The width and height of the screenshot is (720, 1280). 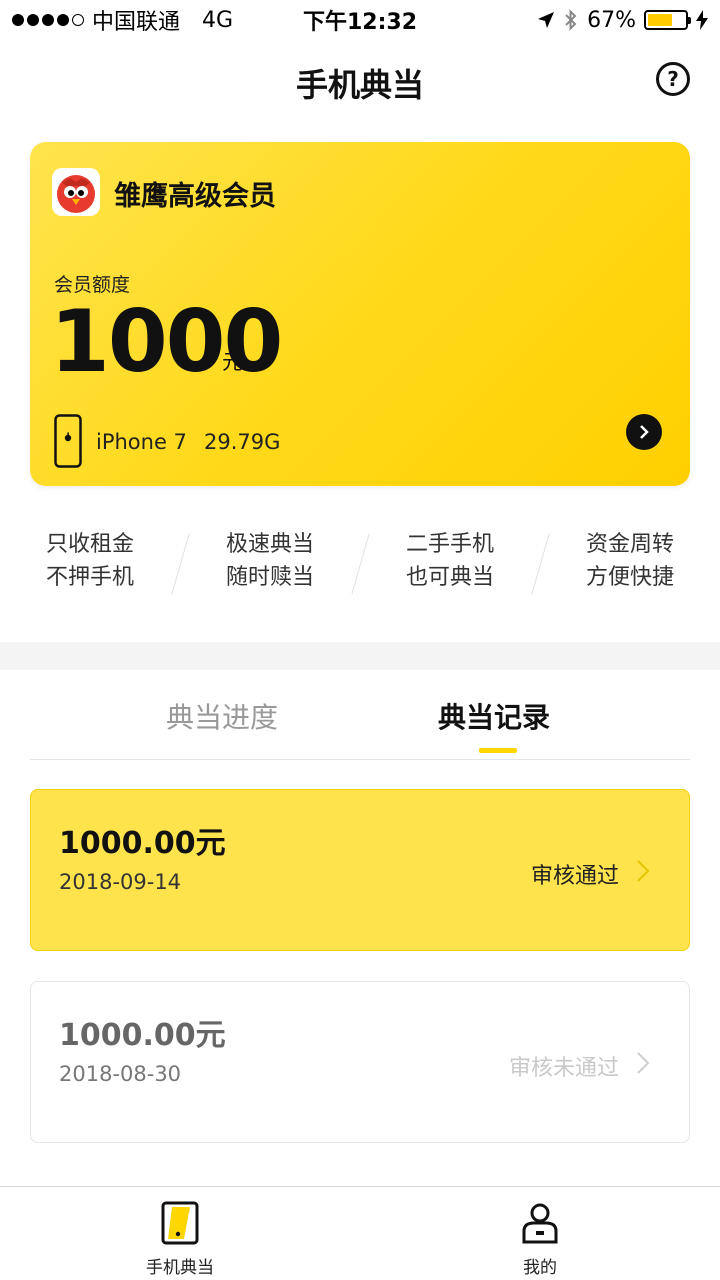 What do you see at coordinates (360, 1062) in the screenshot?
I see `record-item: 1000.00元 2018-08-30 审核未通过` at bounding box center [360, 1062].